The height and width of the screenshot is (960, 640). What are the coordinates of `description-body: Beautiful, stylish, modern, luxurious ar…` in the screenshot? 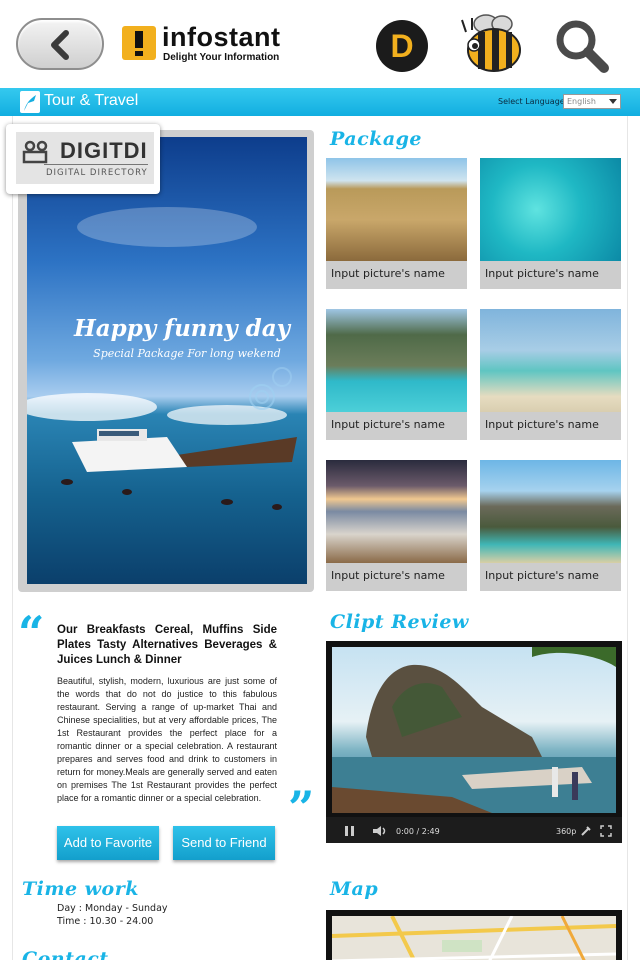 It's located at (167, 739).